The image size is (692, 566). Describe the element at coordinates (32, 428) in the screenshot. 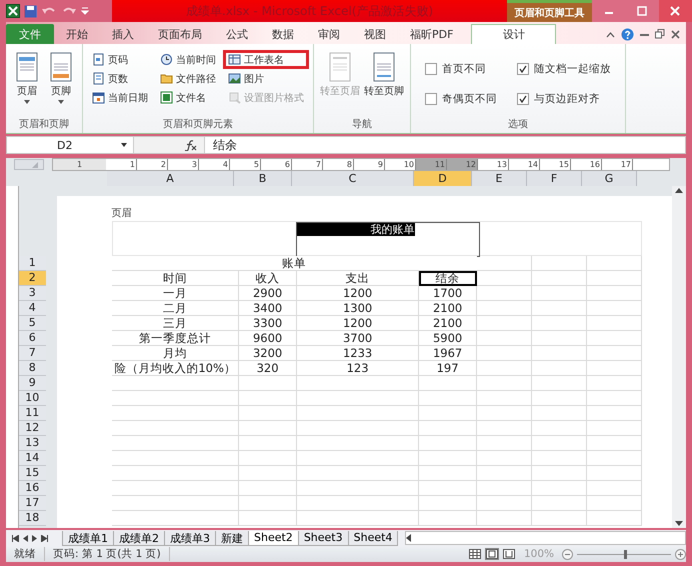

I see `row-header: 12` at that location.